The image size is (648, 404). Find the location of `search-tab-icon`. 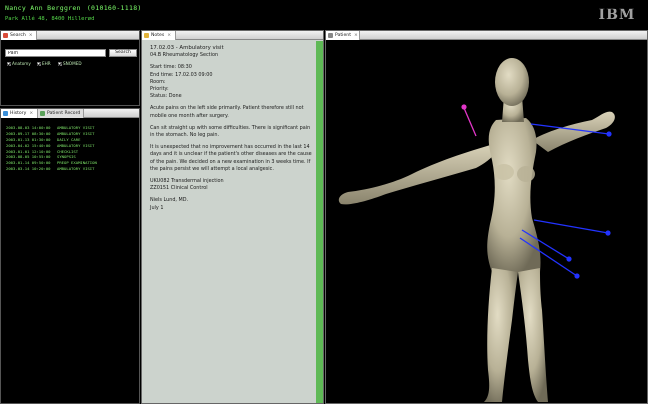

search-tab-icon is located at coordinates (5, 35).